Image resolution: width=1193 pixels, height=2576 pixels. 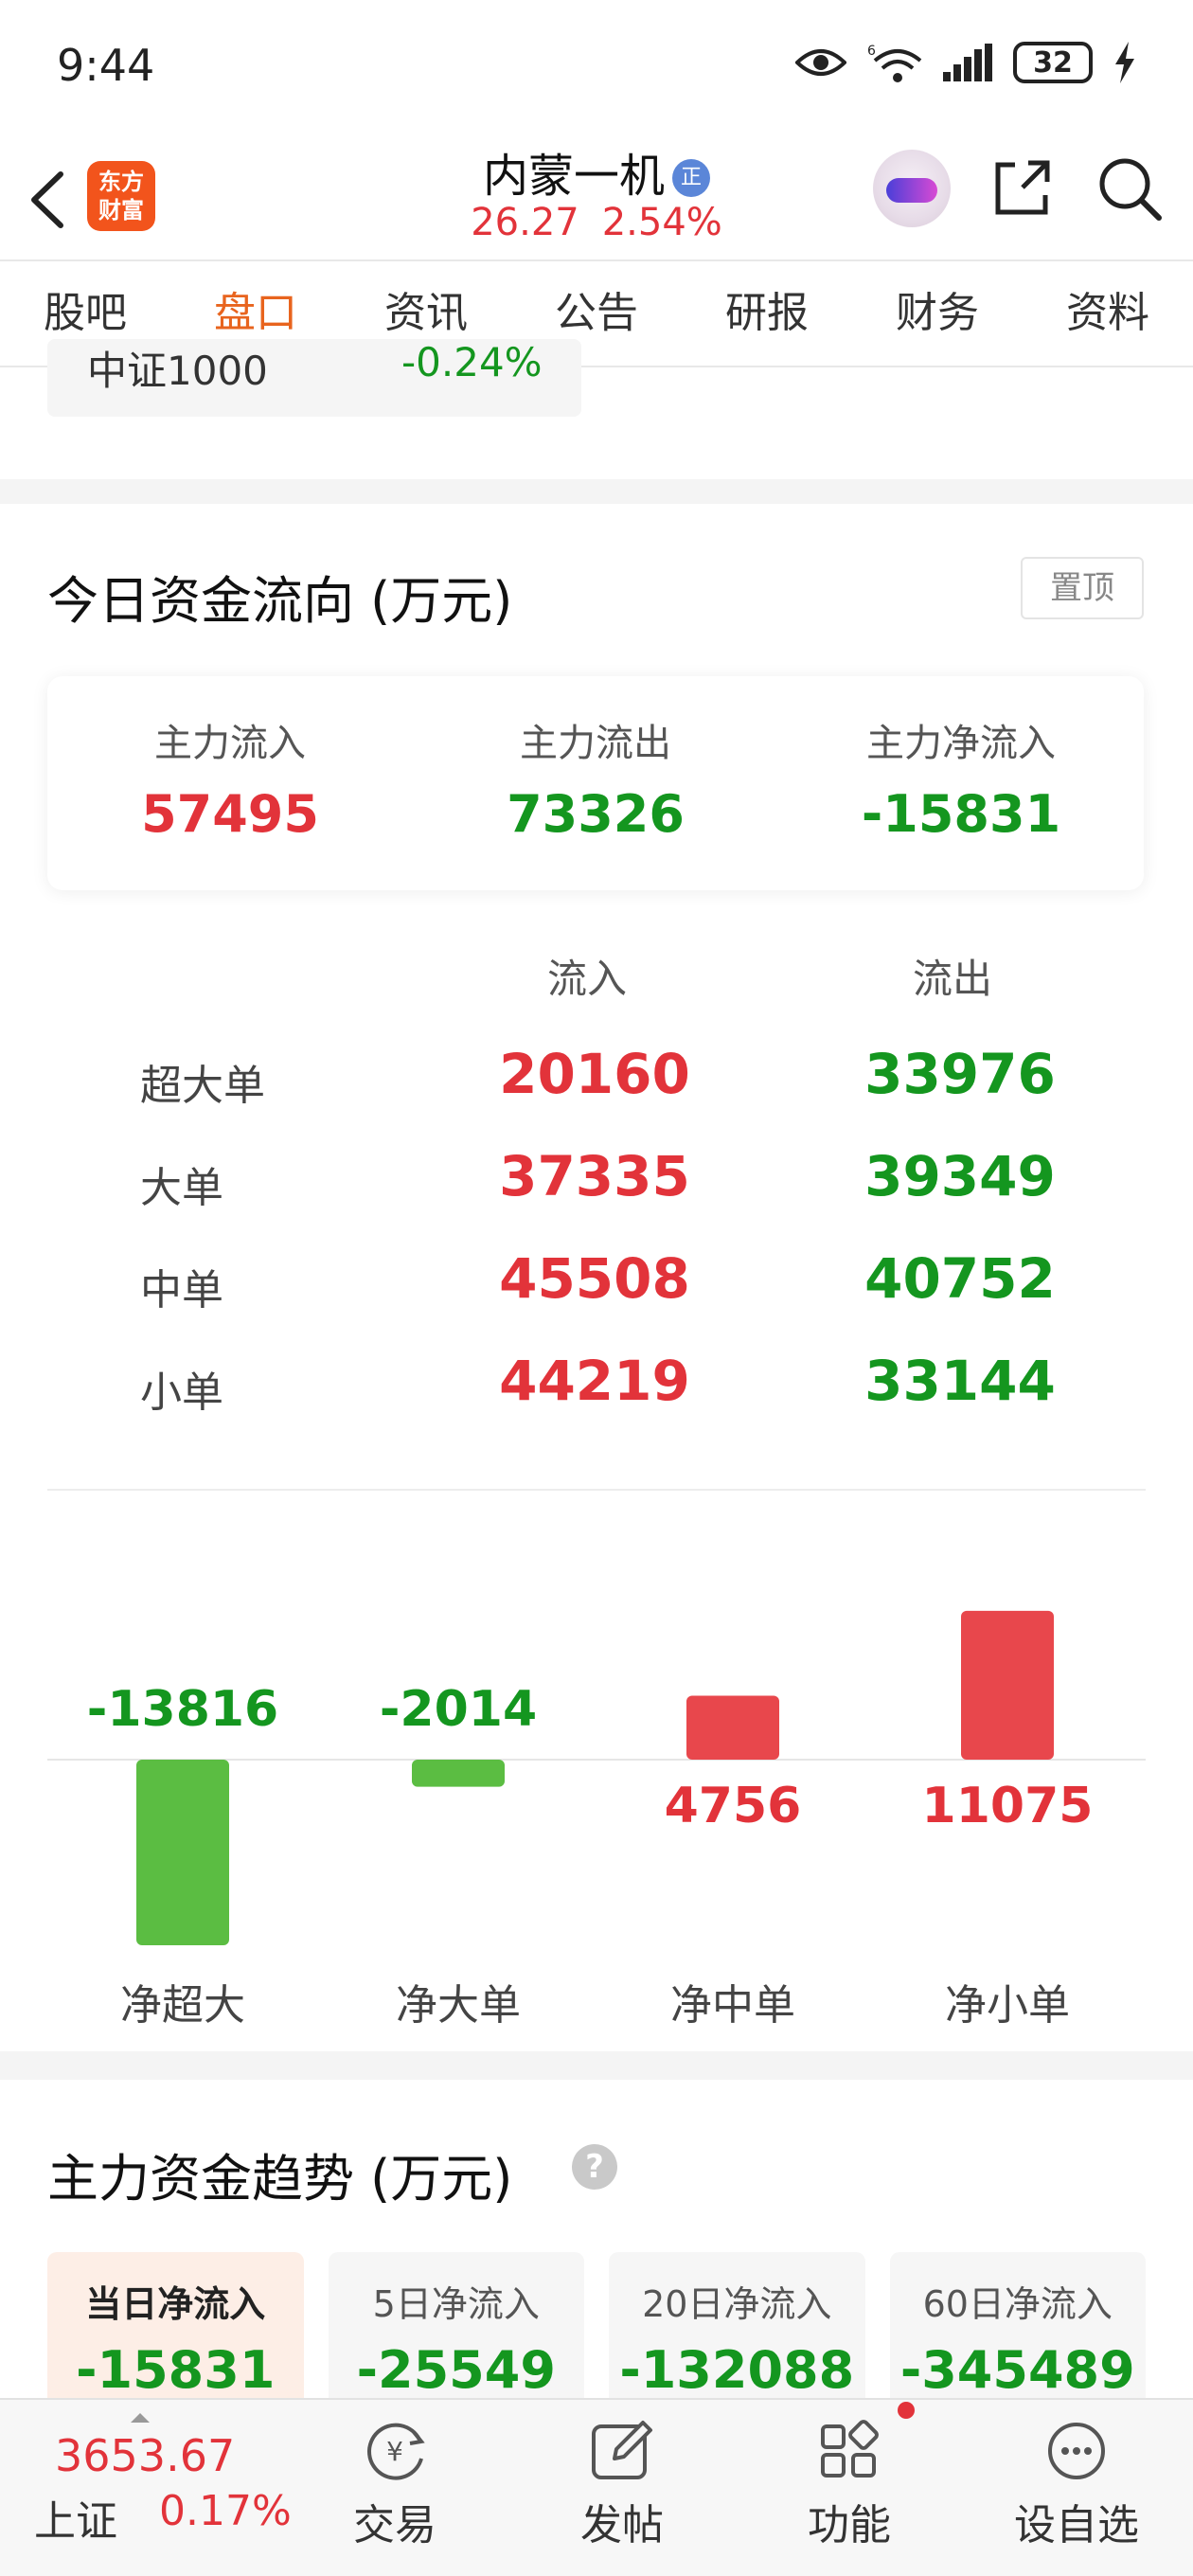 What do you see at coordinates (849, 2480) in the screenshot?
I see `nav-function-button: 功能` at bounding box center [849, 2480].